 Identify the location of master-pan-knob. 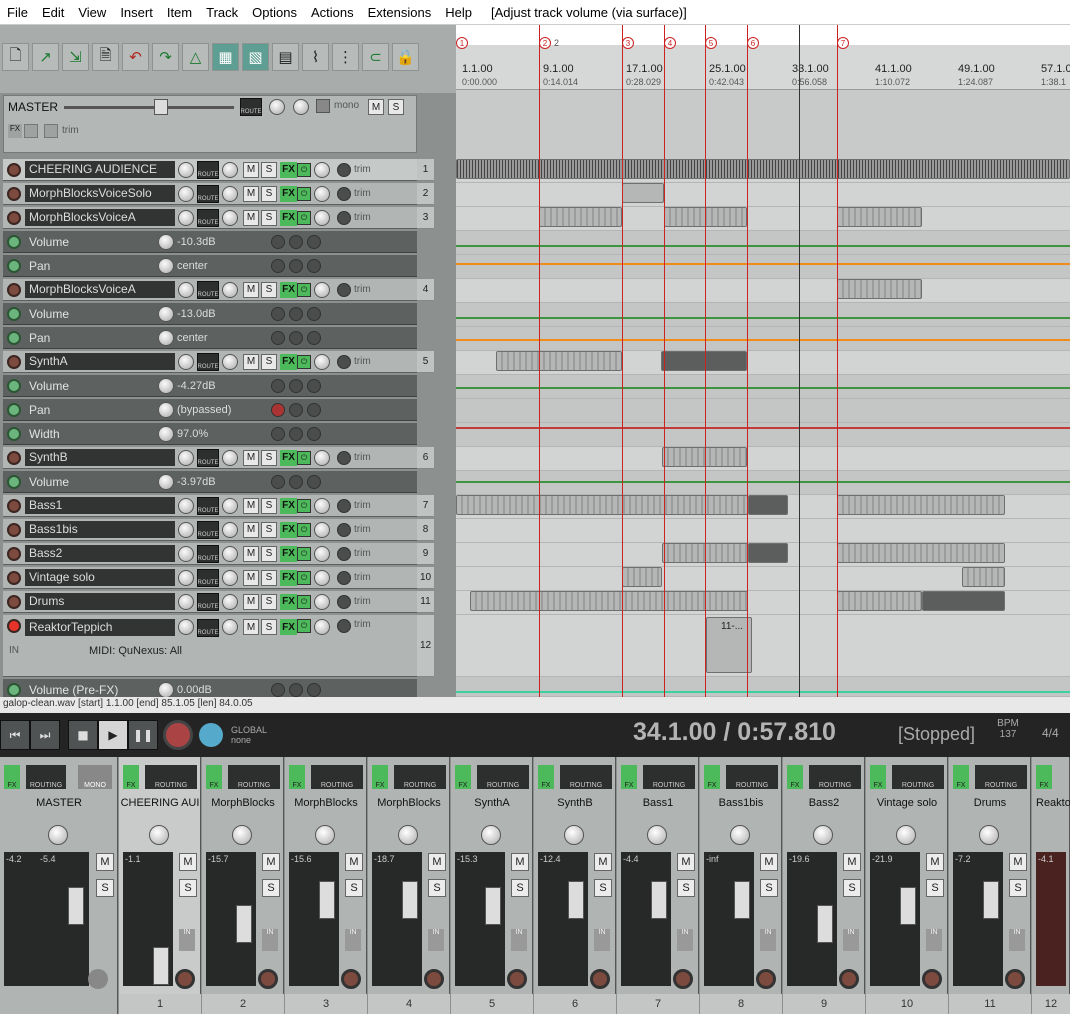
(277, 107).